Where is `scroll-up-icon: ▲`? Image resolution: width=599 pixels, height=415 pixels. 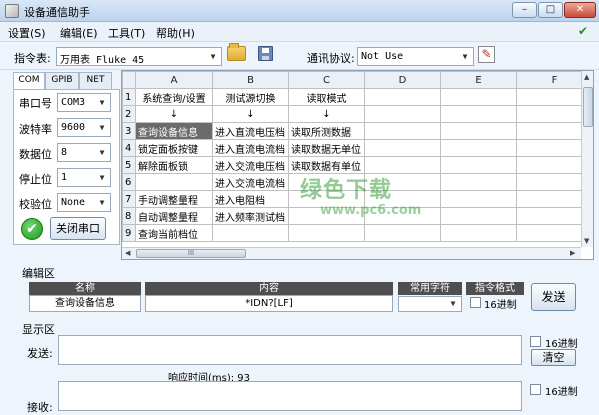 scroll-up-icon: ▲ is located at coordinates (586, 77).